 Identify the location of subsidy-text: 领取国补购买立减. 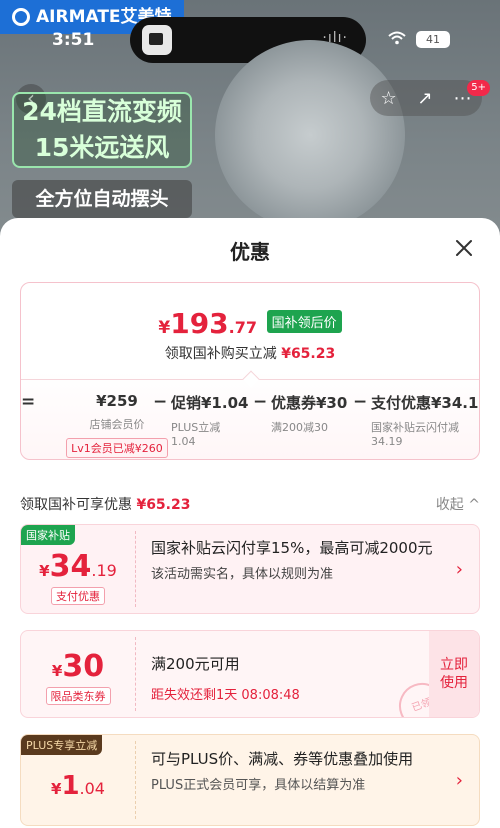
(220, 354).